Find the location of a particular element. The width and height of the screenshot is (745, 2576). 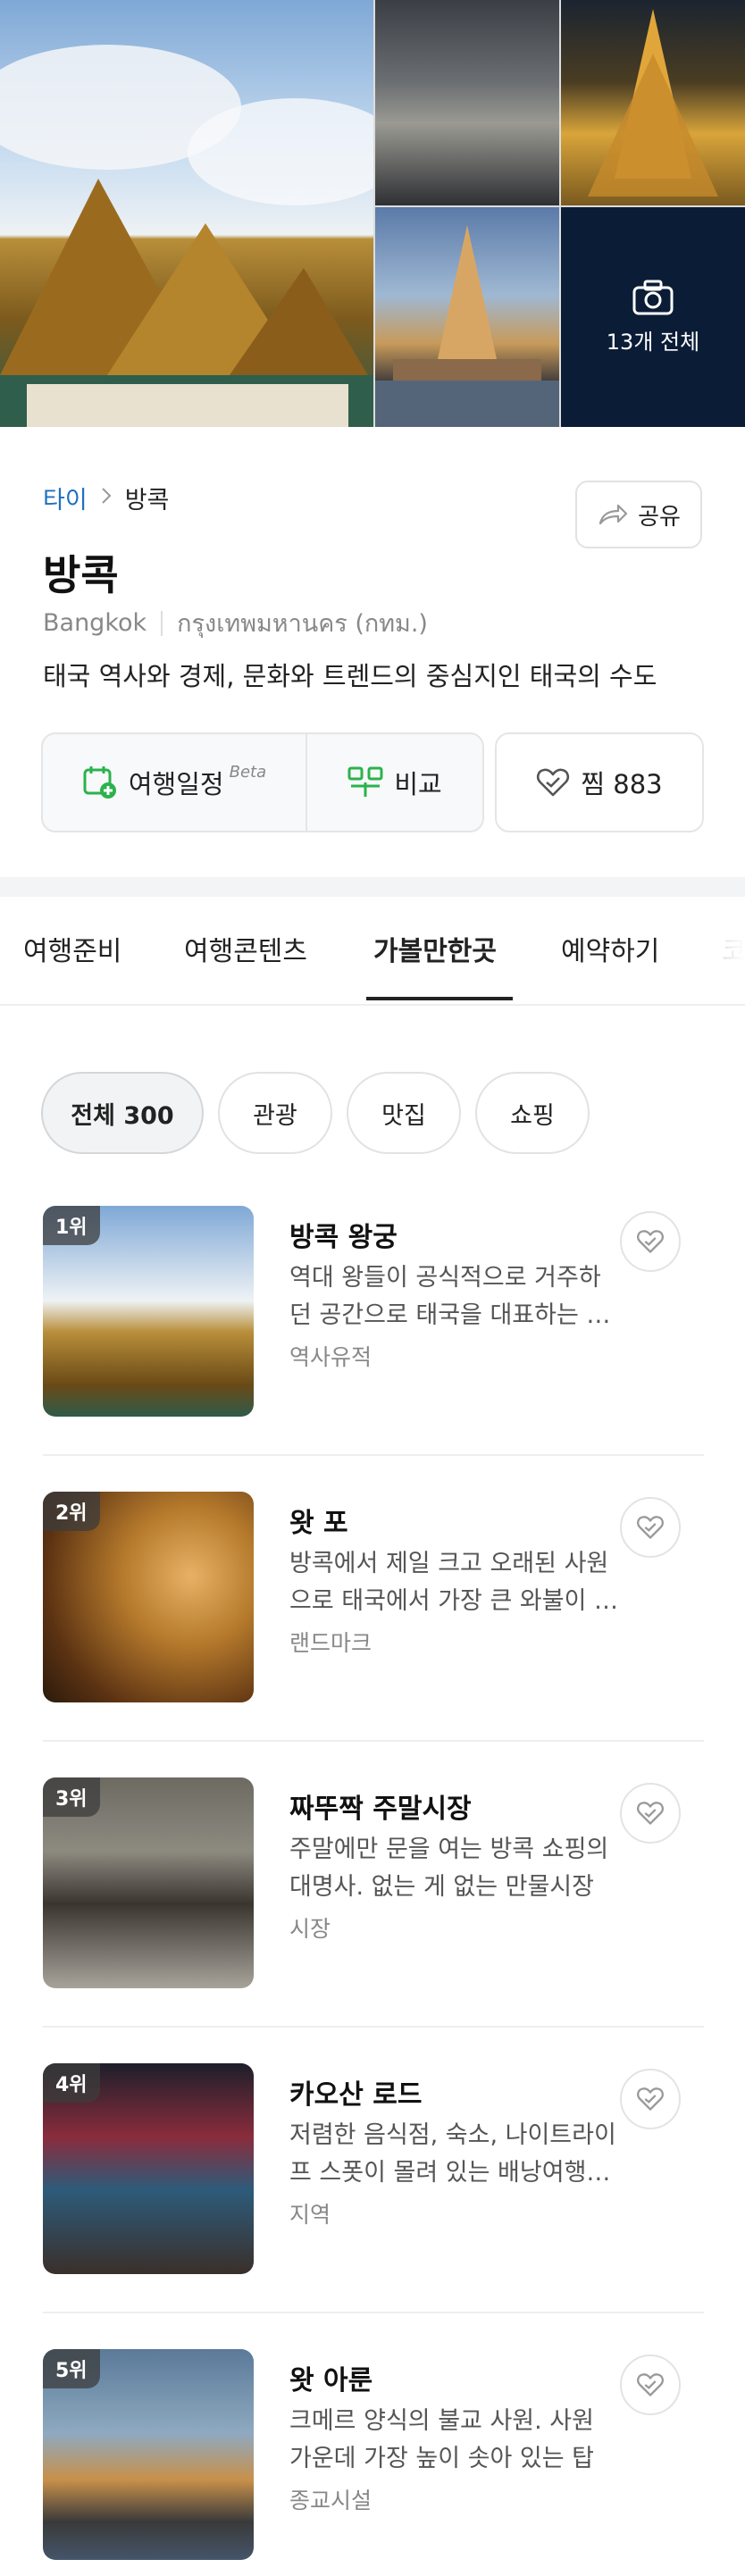

calendar-add-icon is located at coordinates (99, 783).